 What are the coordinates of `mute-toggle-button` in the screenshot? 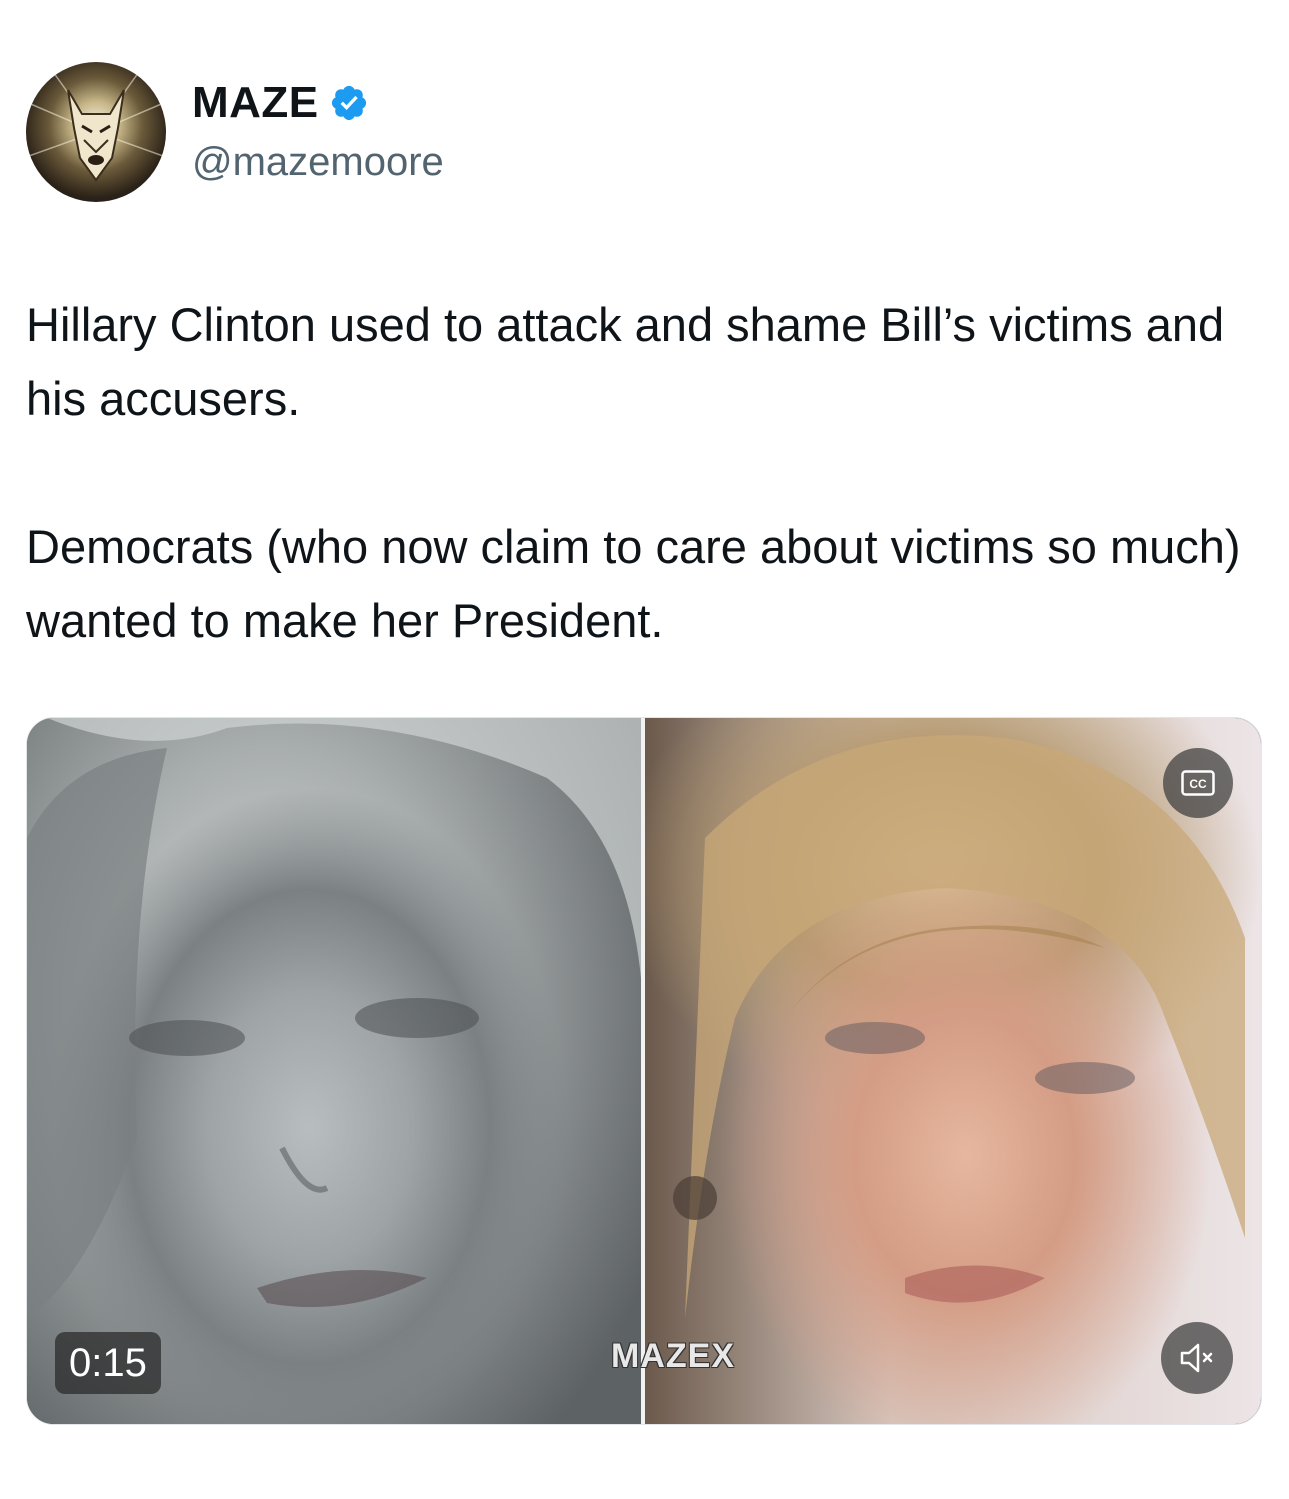 It's located at (1197, 1358).